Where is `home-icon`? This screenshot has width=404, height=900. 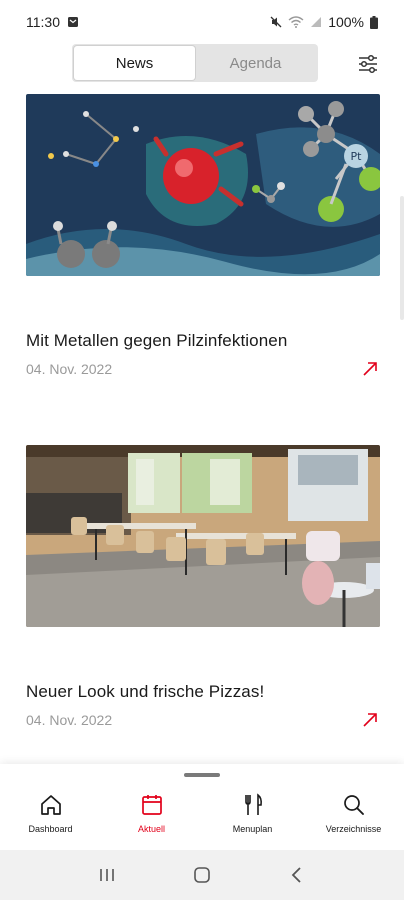
home-icon is located at coordinates (202, 875).